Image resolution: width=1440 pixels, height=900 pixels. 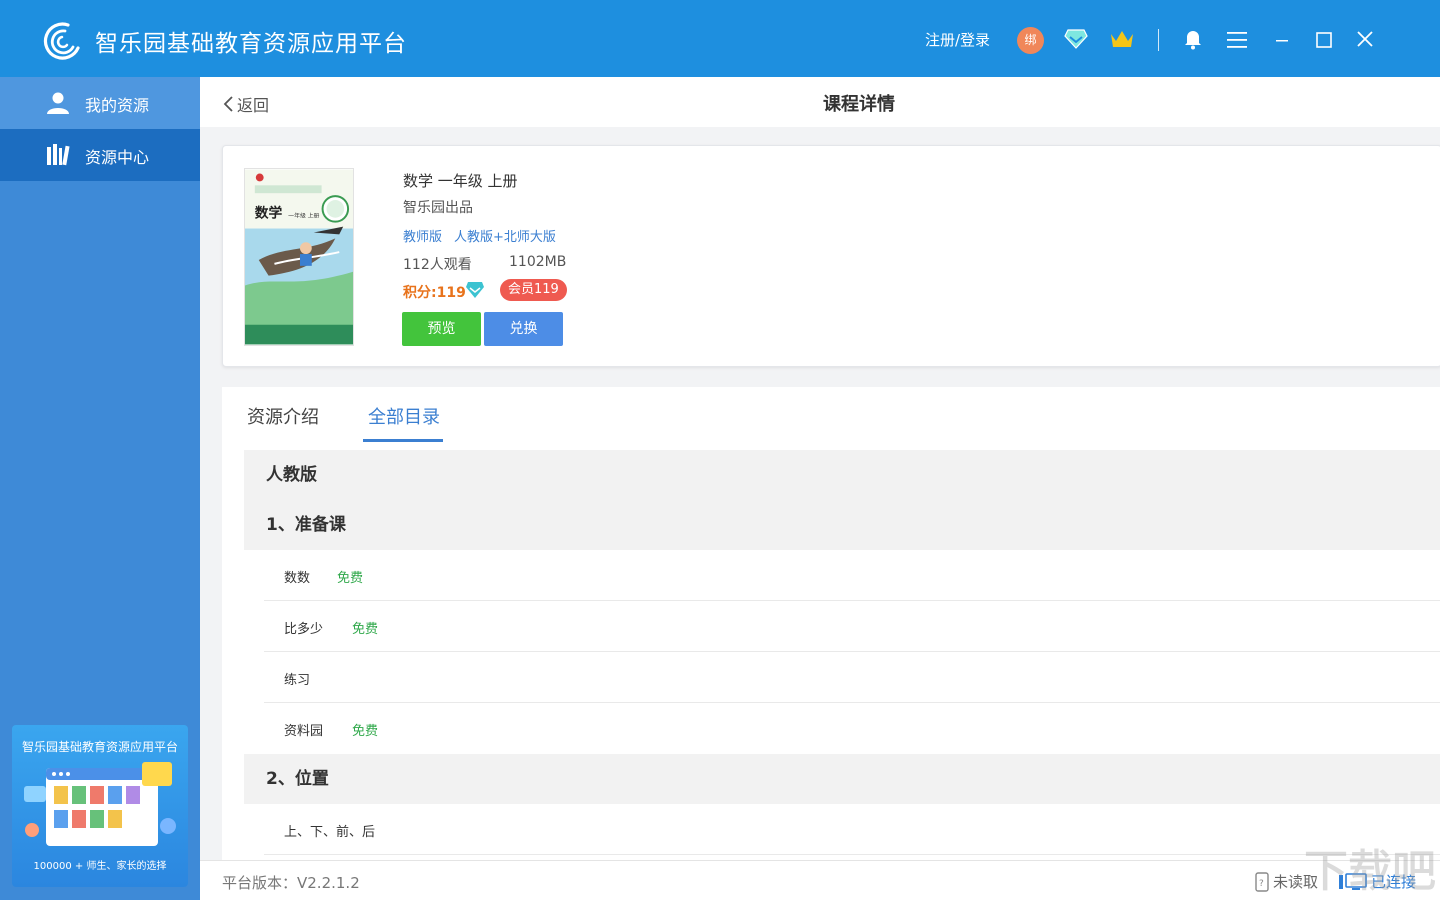 I want to click on lesson-name: 数数, so click(x=297, y=576).